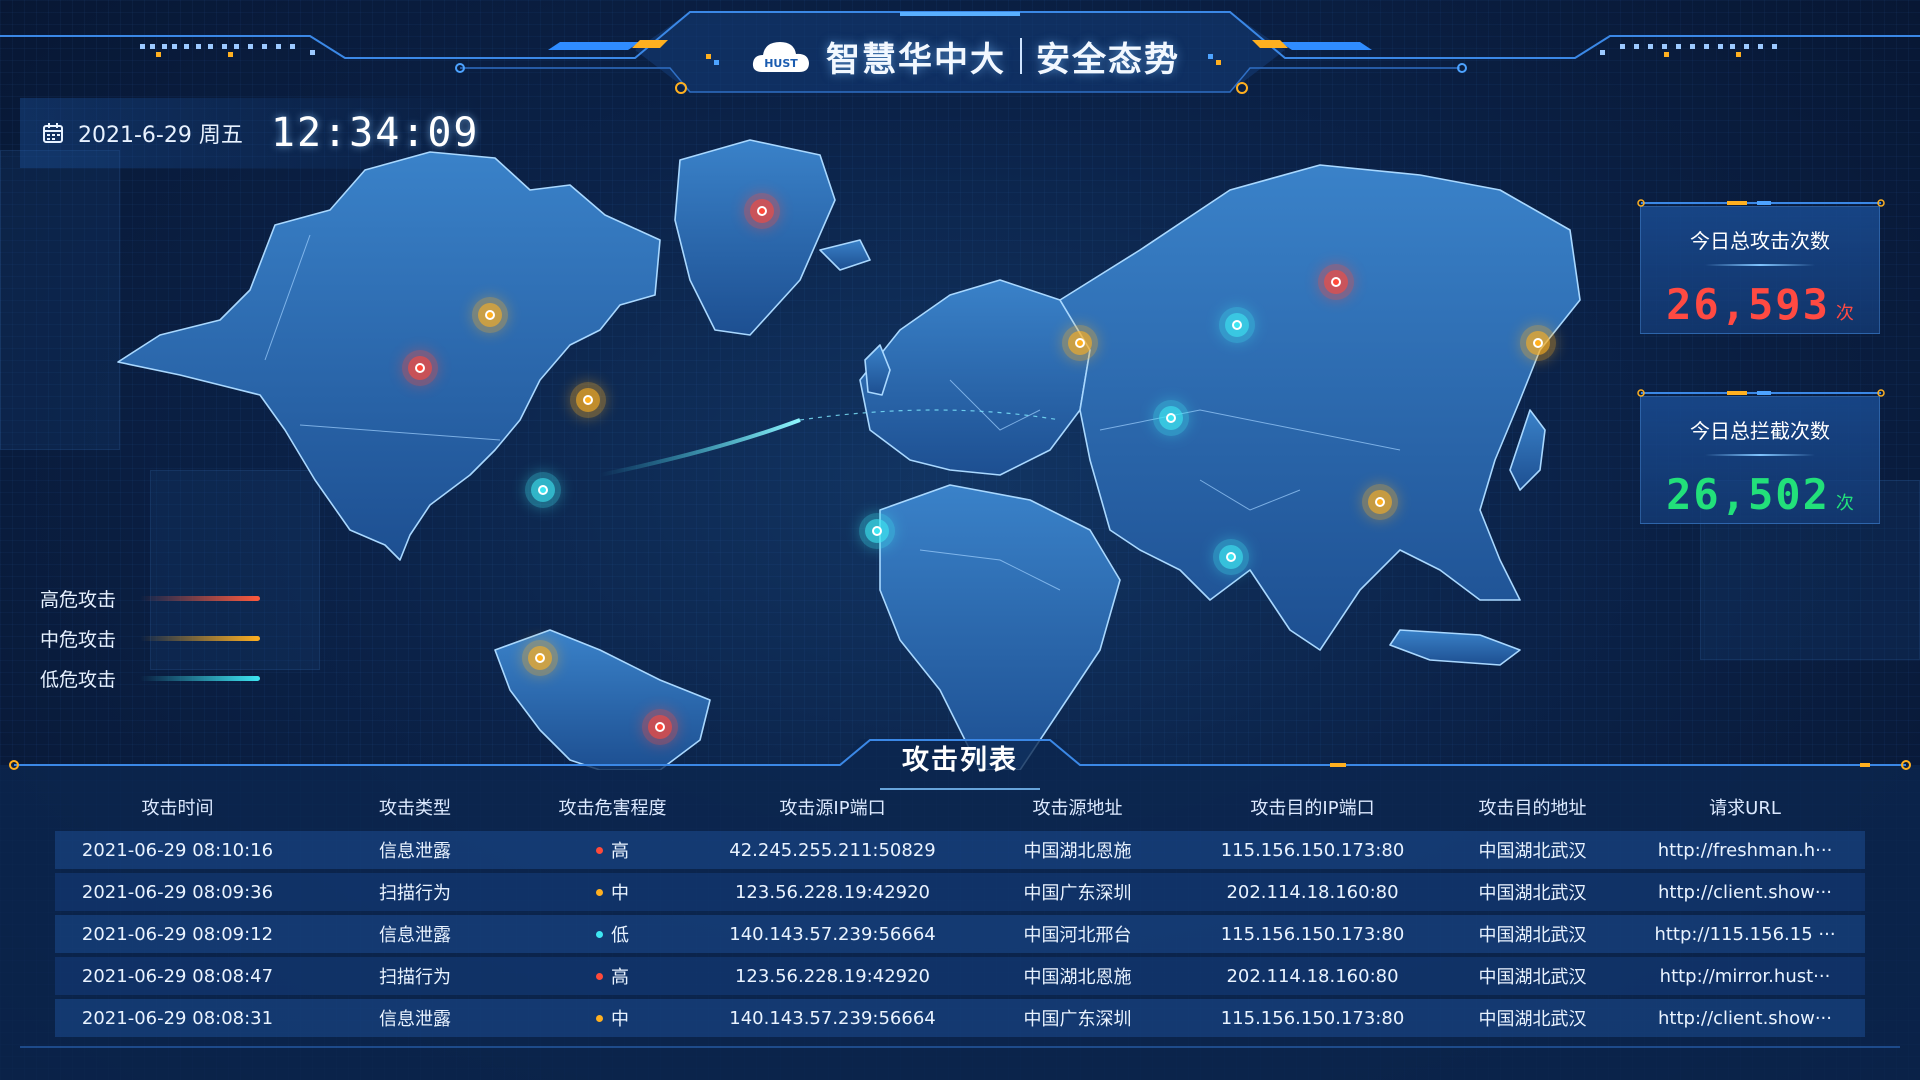 The image size is (1920, 1080). What do you see at coordinates (415, 808) in the screenshot?
I see `column-header: 攻击类型` at bounding box center [415, 808].